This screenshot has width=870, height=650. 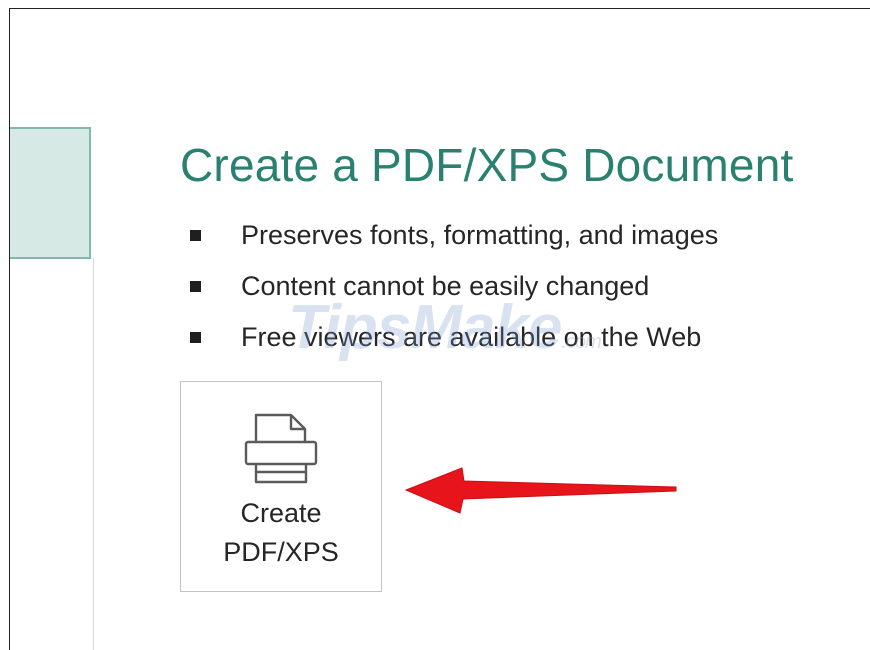 What do you see at coordinates (581, 342) in the screenshot?
I see `watermark-suffix: .com` at bounding box center [581, 342].